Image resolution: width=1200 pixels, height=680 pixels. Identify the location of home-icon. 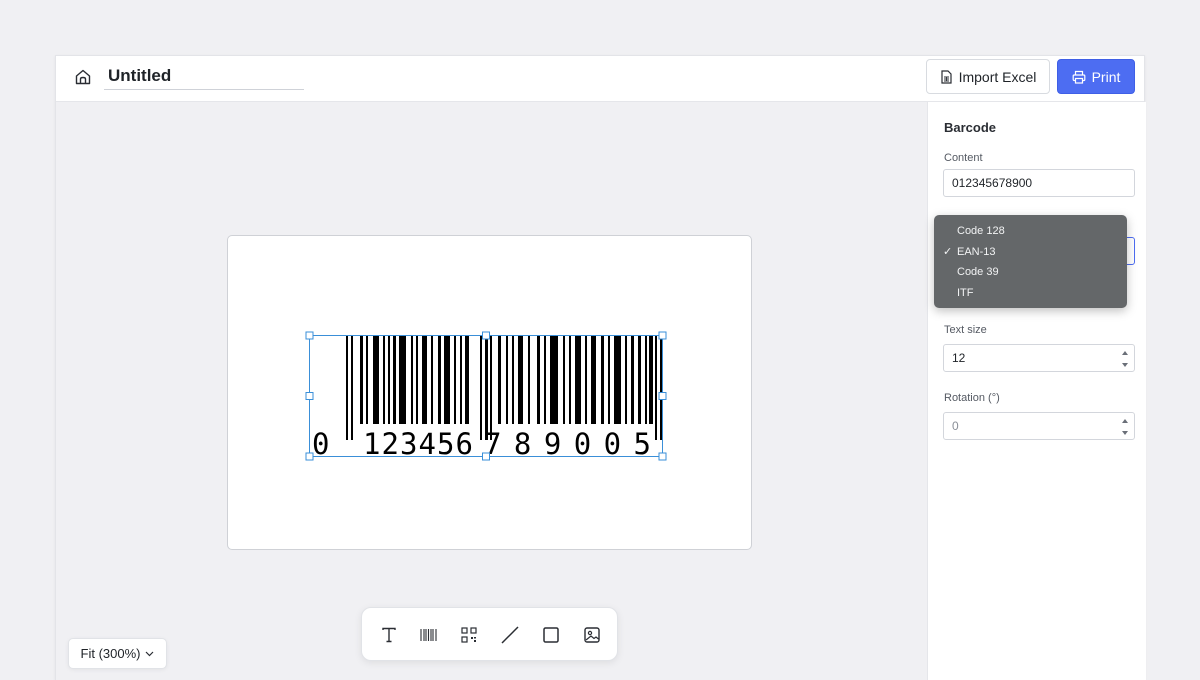
(83, 77).